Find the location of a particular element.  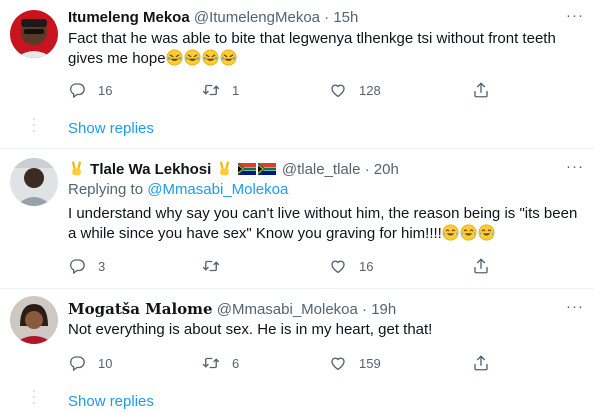

like-button: 16 is located at coordinates (351, 266).